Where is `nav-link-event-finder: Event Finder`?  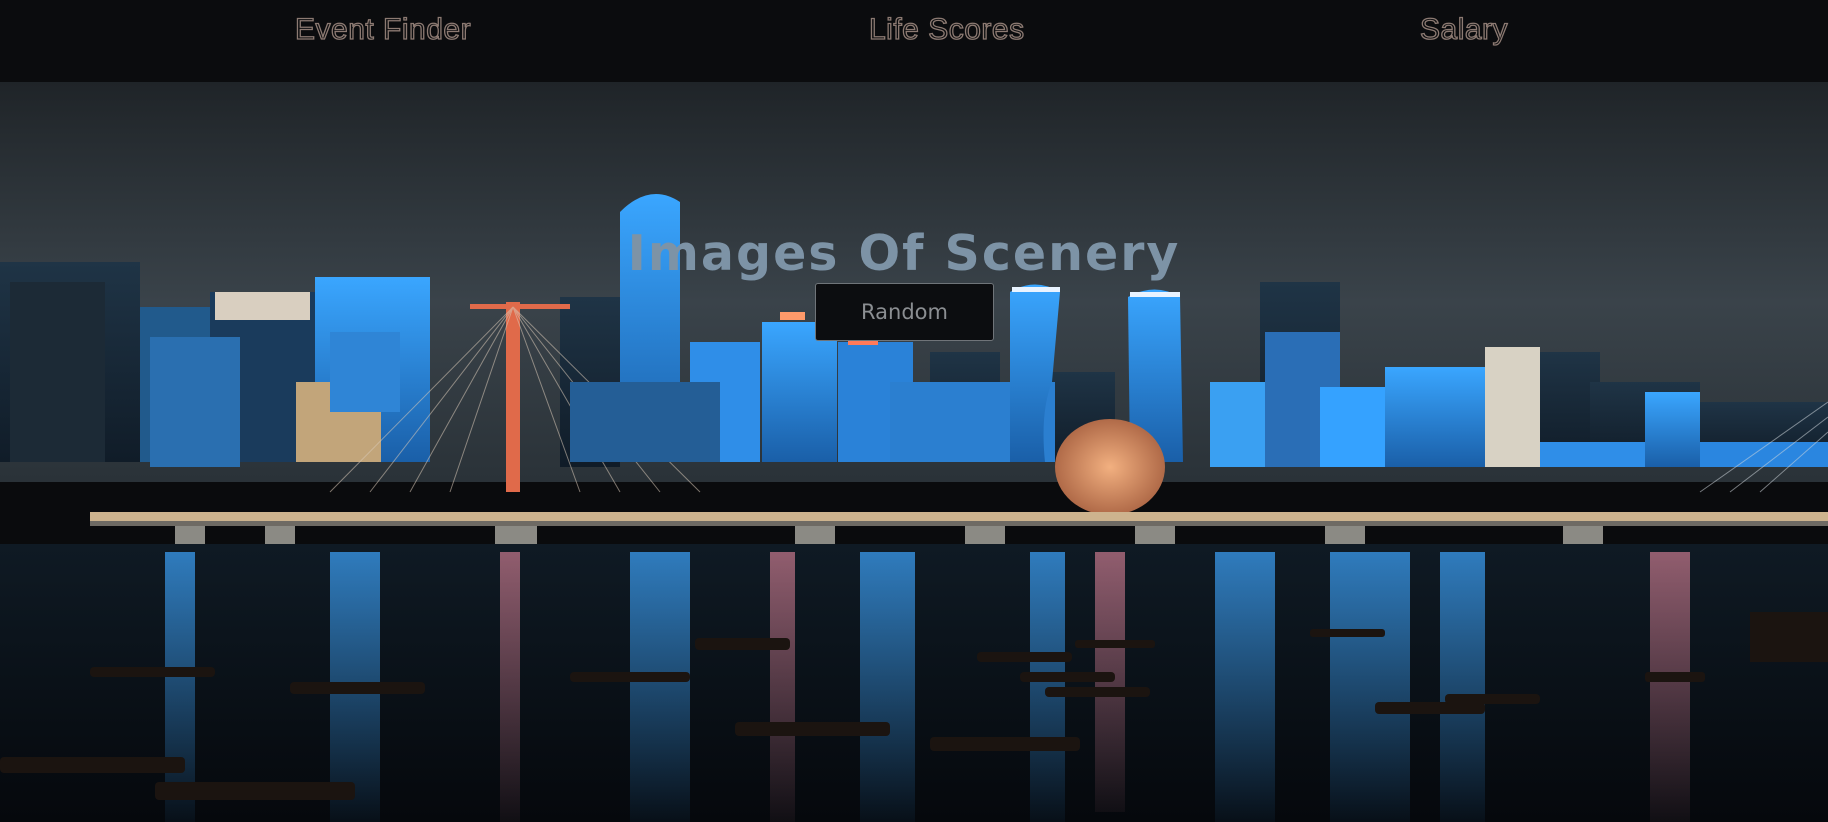 nav-link-event-finder: Event Finder is located at coordinates (382, 29).